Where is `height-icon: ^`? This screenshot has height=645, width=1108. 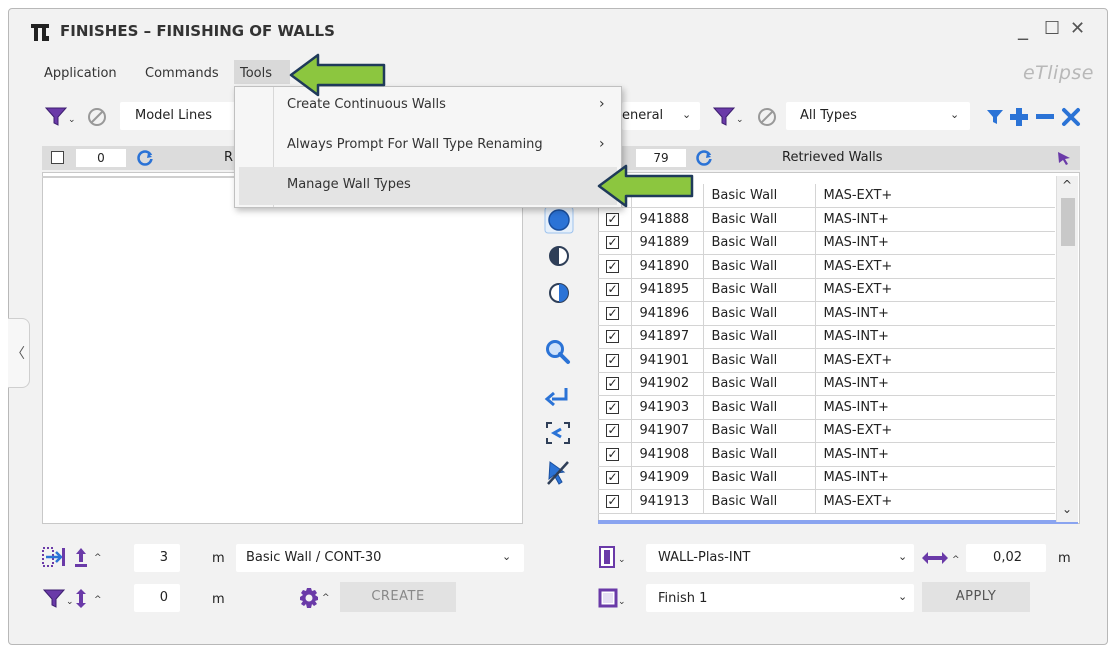
height-icon: ^ is located at coordinates (90, 557).